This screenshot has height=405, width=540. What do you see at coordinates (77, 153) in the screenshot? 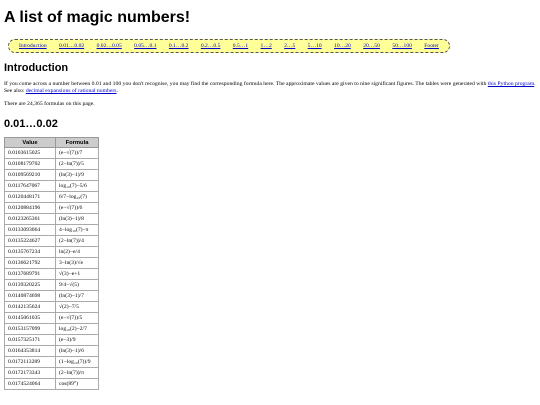
I see `formula-cell: (e−√(7))/7` at bounding box center [77, 153].